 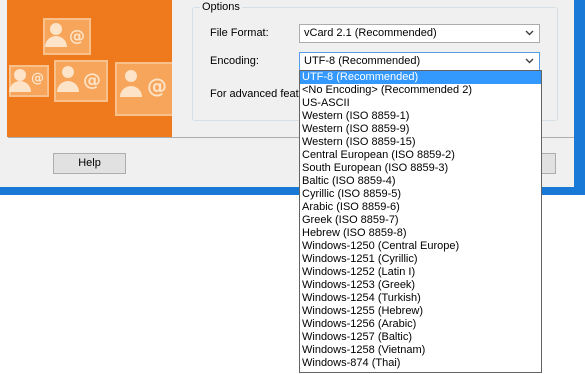 What do you see at coordinates (420, 233) in the screenshot?
I see `encoding-option: Hebrew (ISO 8859-8)` at bounding box center [420, 233].